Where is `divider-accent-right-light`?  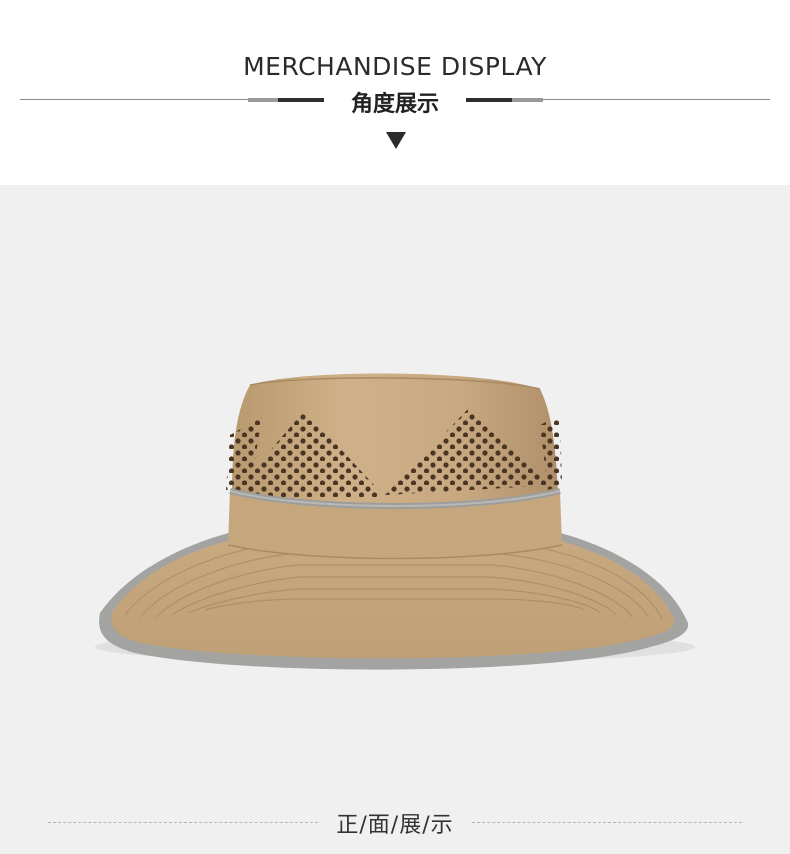
divider-accent-right-light is located at coordinates (527, 100).